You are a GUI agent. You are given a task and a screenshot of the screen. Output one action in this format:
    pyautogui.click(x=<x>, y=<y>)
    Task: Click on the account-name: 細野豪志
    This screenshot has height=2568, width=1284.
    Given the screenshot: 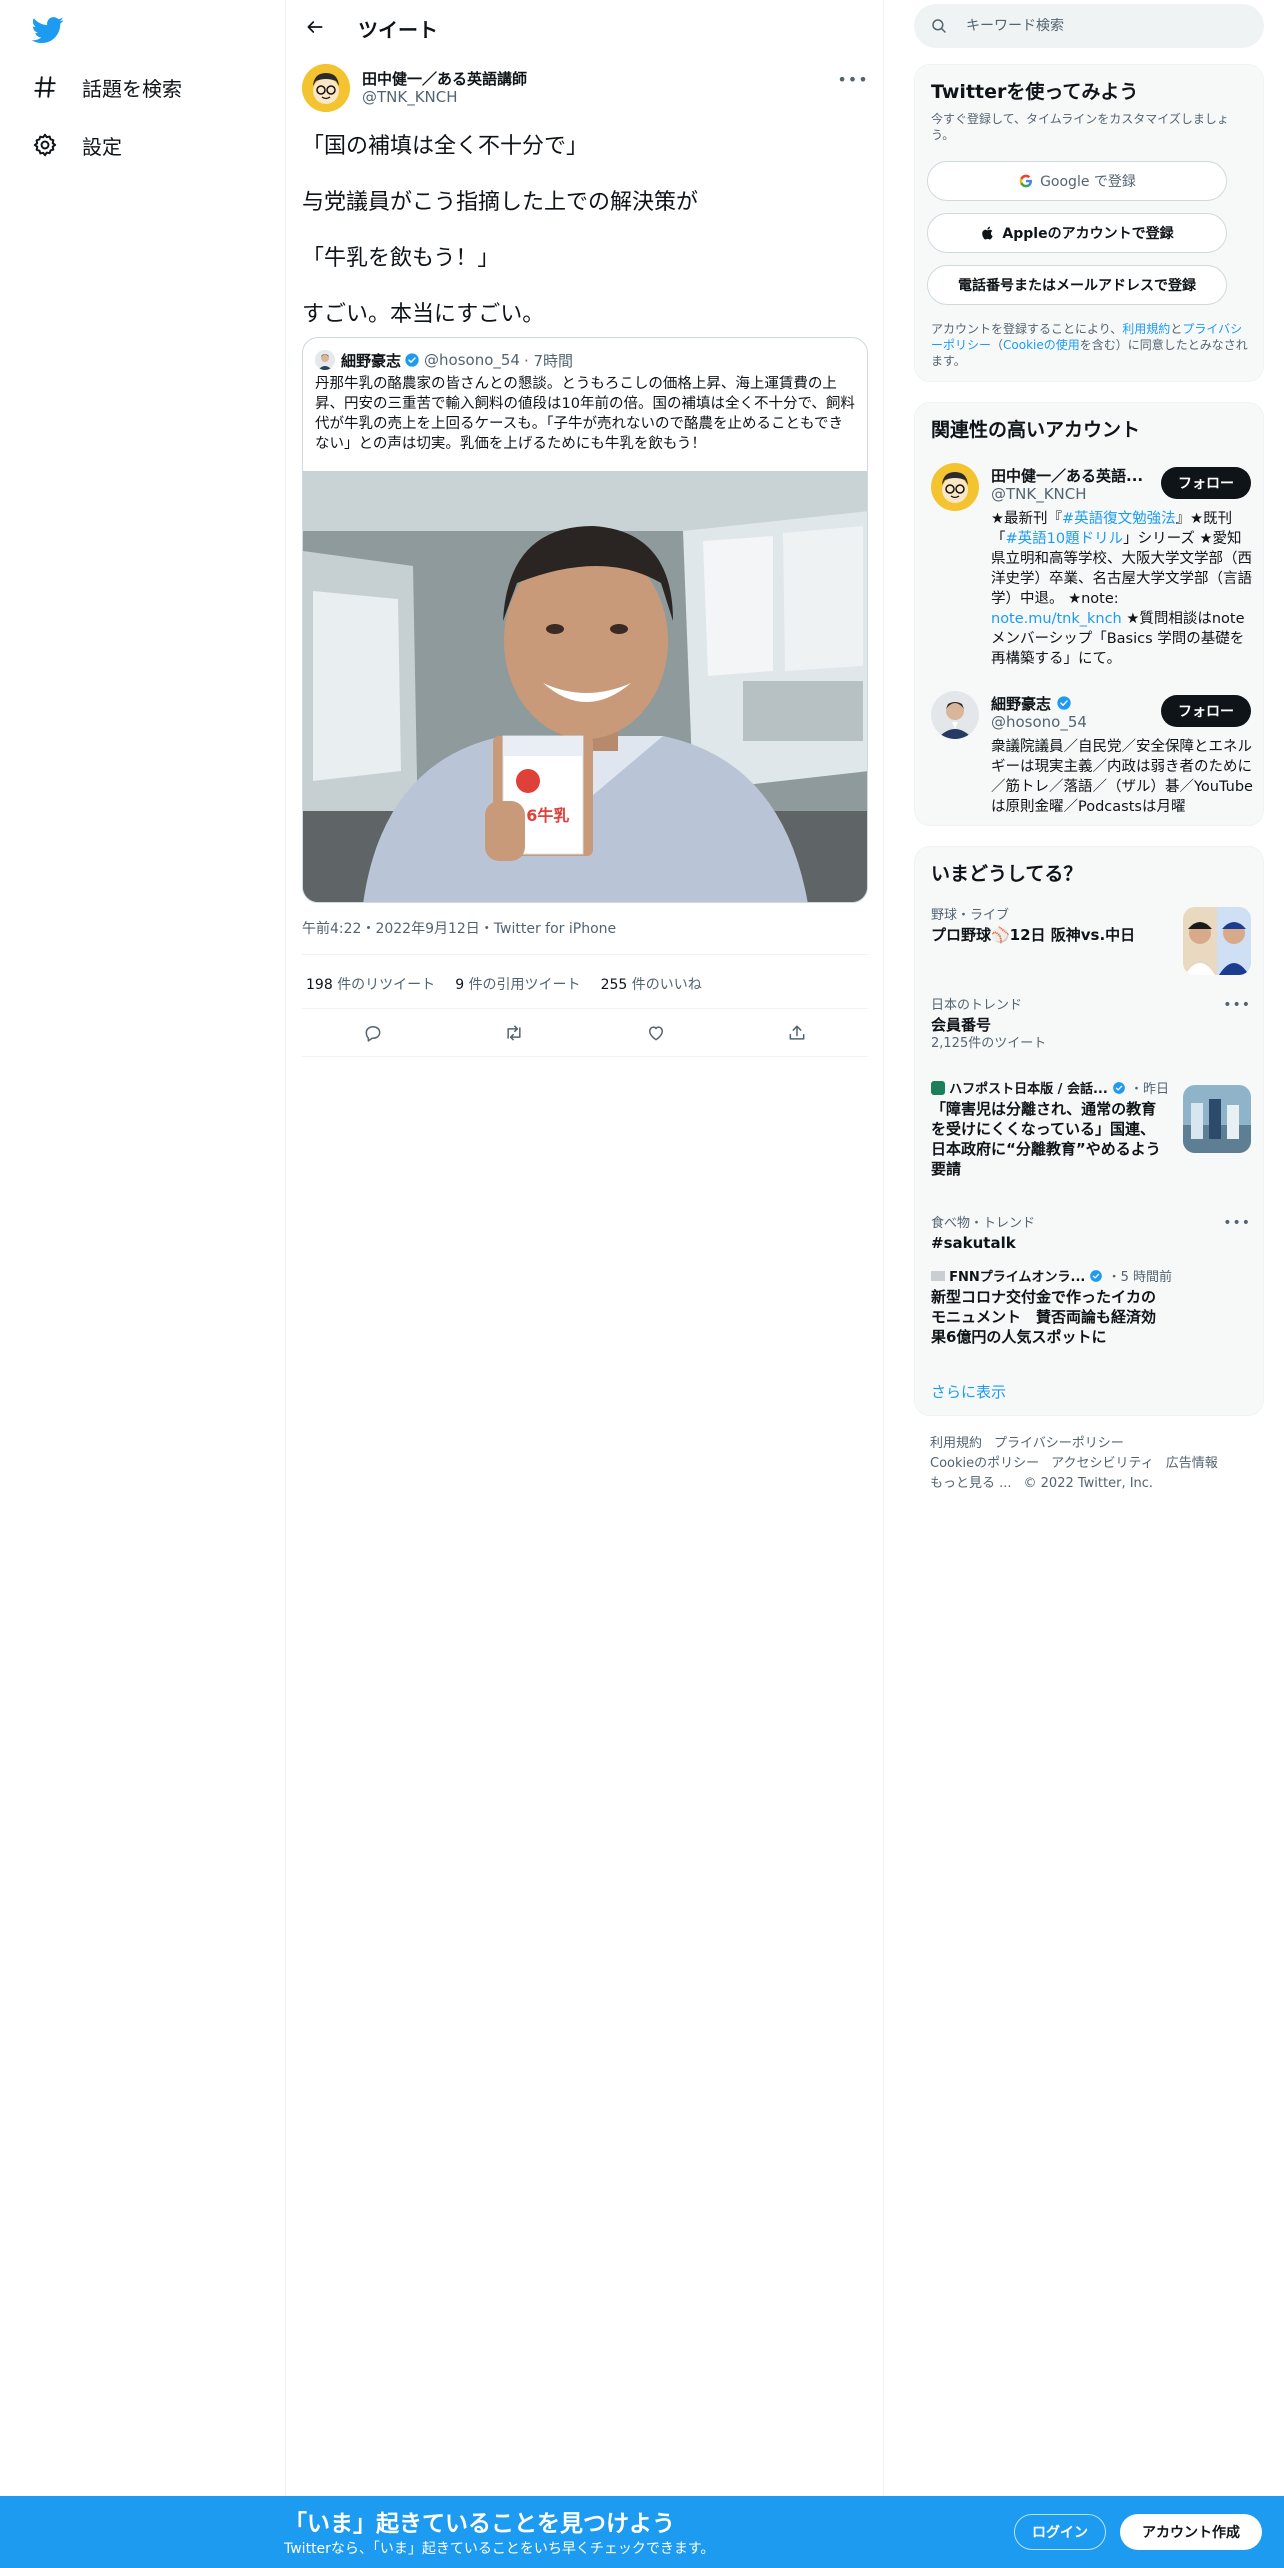 What is the action you would take?
    pyautogui.click(x=1071, y=703)
    